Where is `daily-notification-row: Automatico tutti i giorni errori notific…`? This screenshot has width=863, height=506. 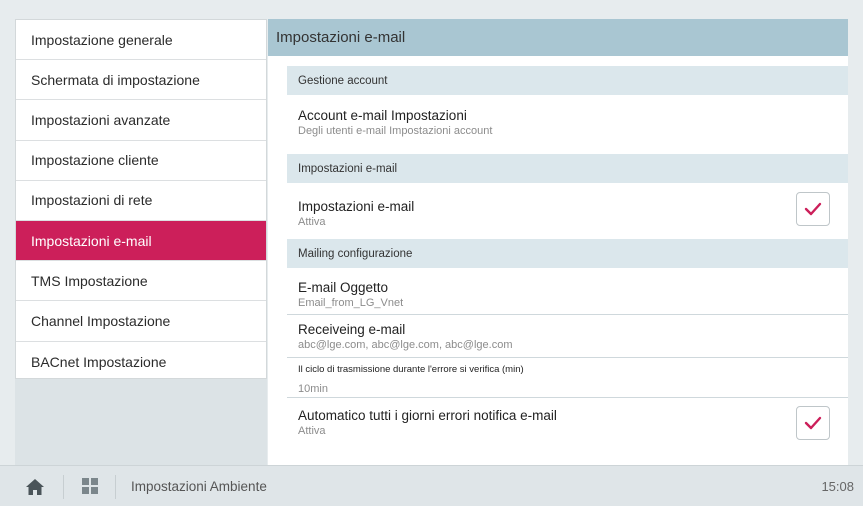
daily-notification-row: Automatico tutti i giorni errori notific… is located at coordinates (567, 423).